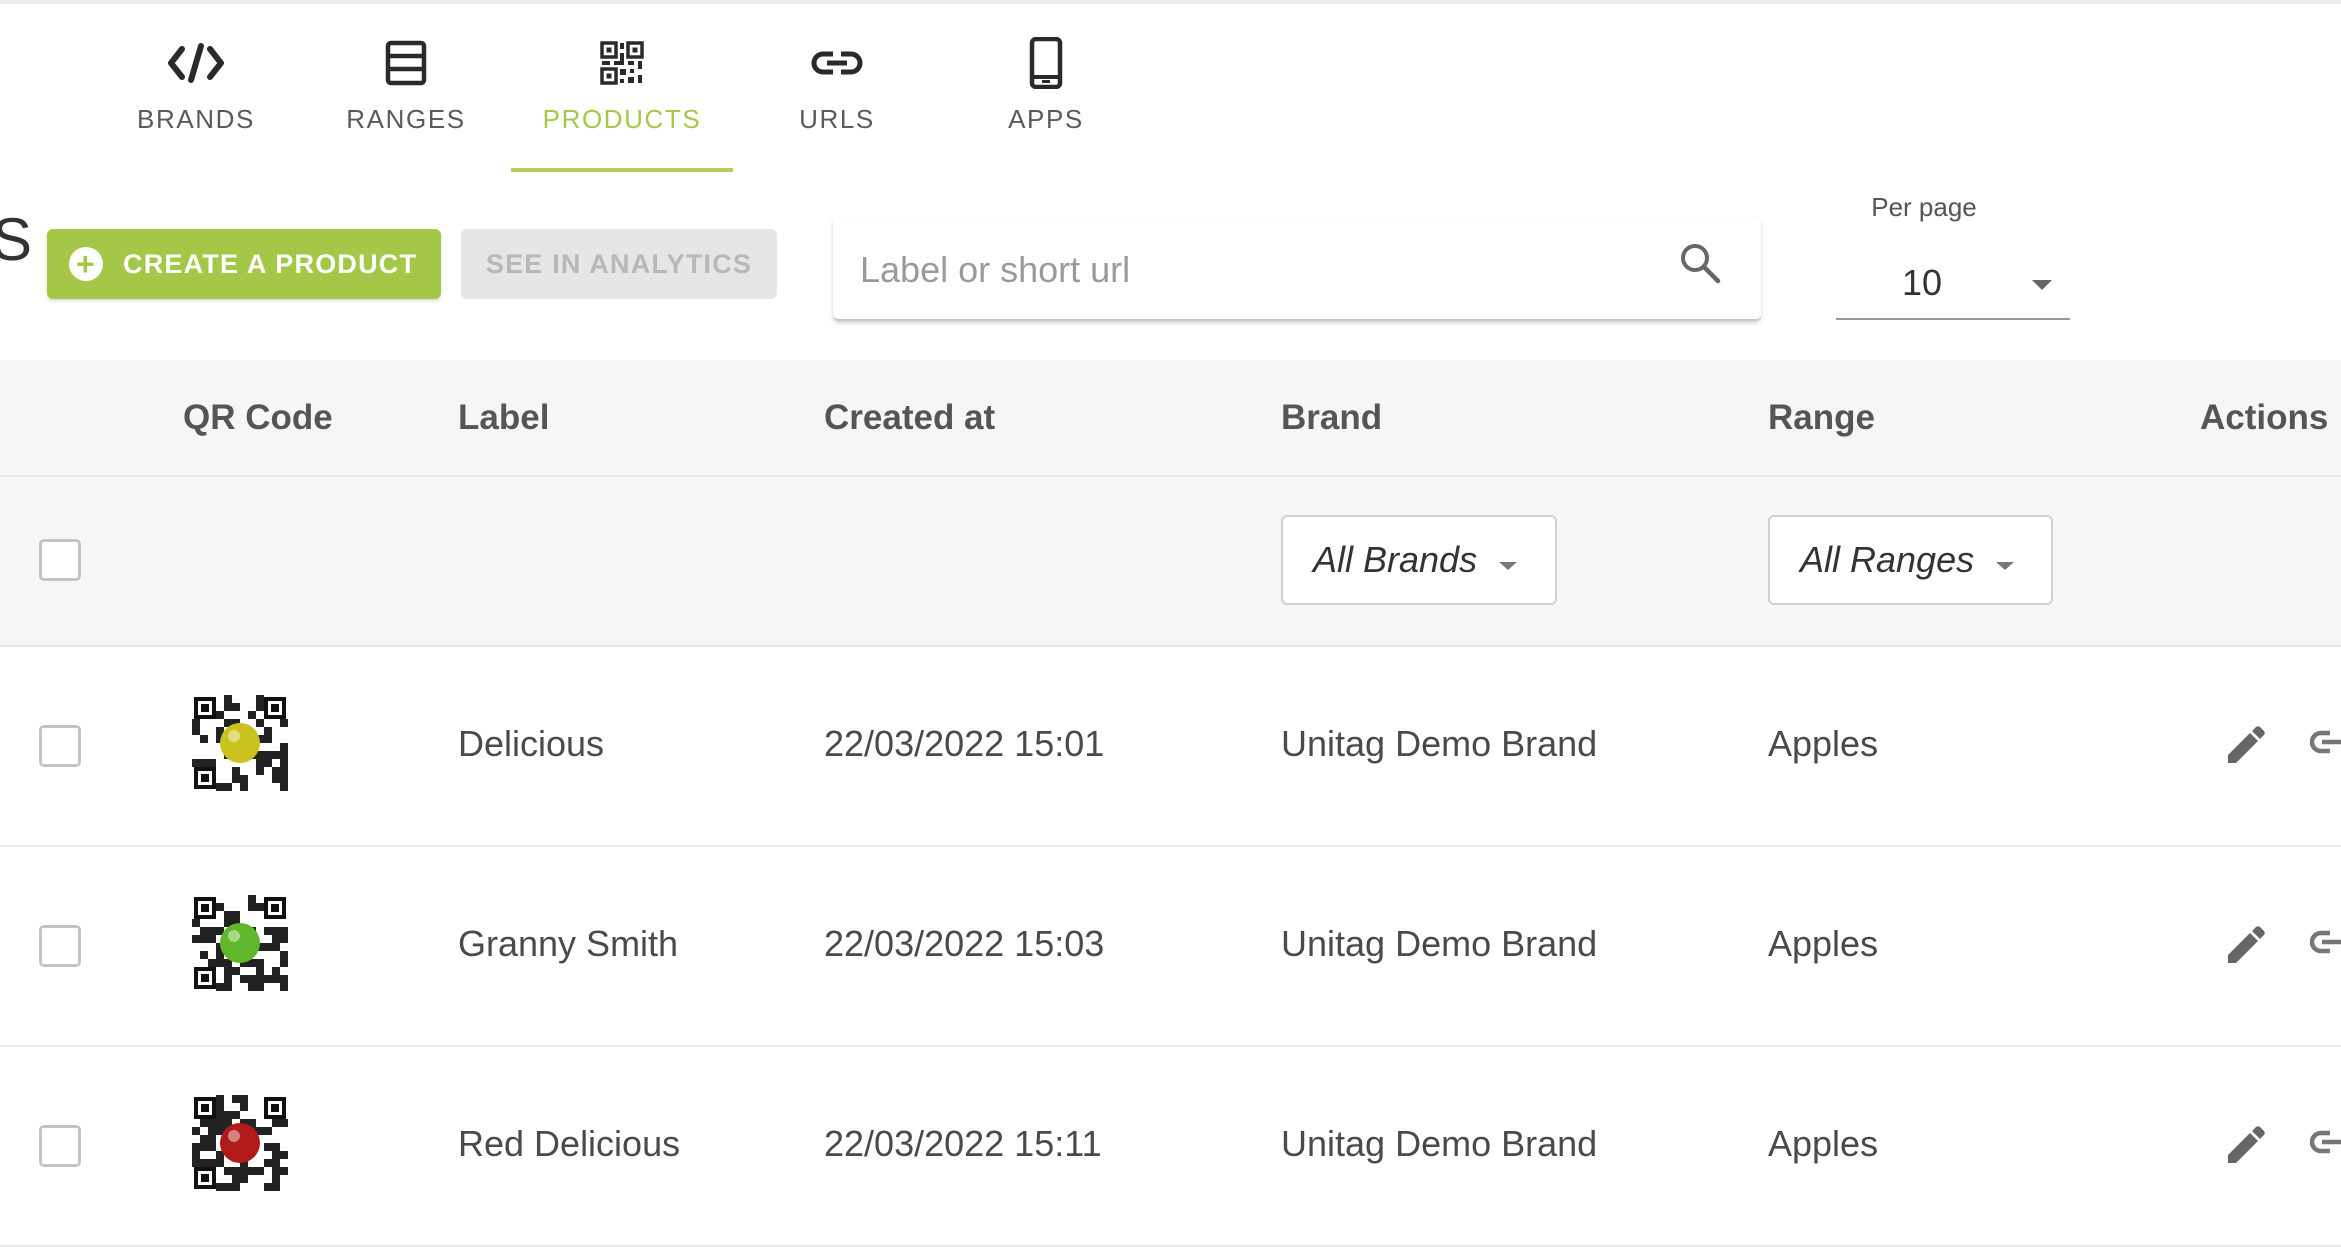 Image resolution: width=2341 pixels, height=1247 pixels. I want to click on qr-code-icon, so click(622, 63).